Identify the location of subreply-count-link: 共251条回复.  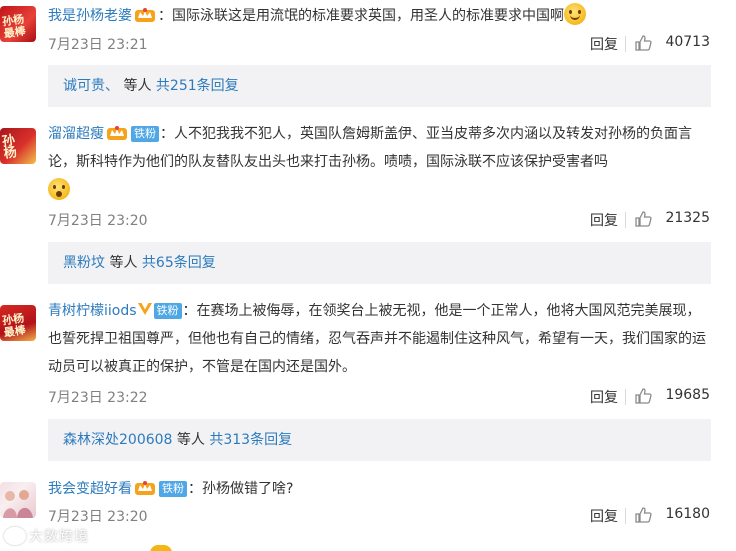
(197, 86).